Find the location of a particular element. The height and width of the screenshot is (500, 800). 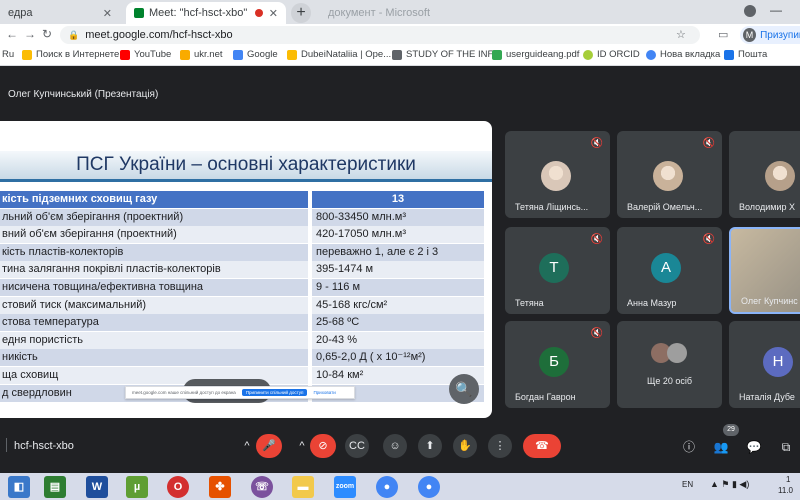

participant-name: Анна Мазур is located at coordinates (652, 303).